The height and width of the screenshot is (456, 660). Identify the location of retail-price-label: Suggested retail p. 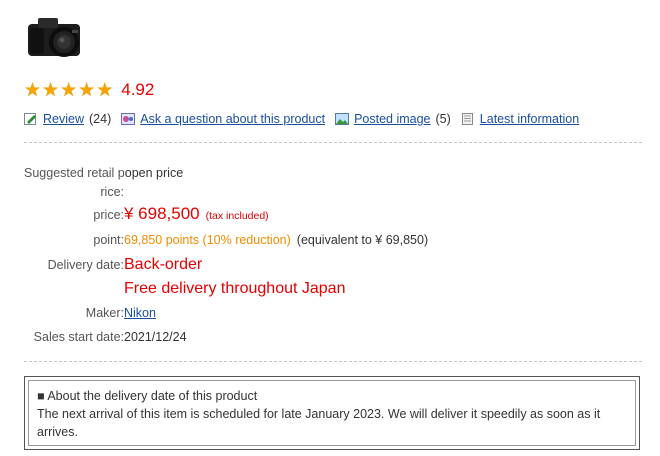
(74, 173).